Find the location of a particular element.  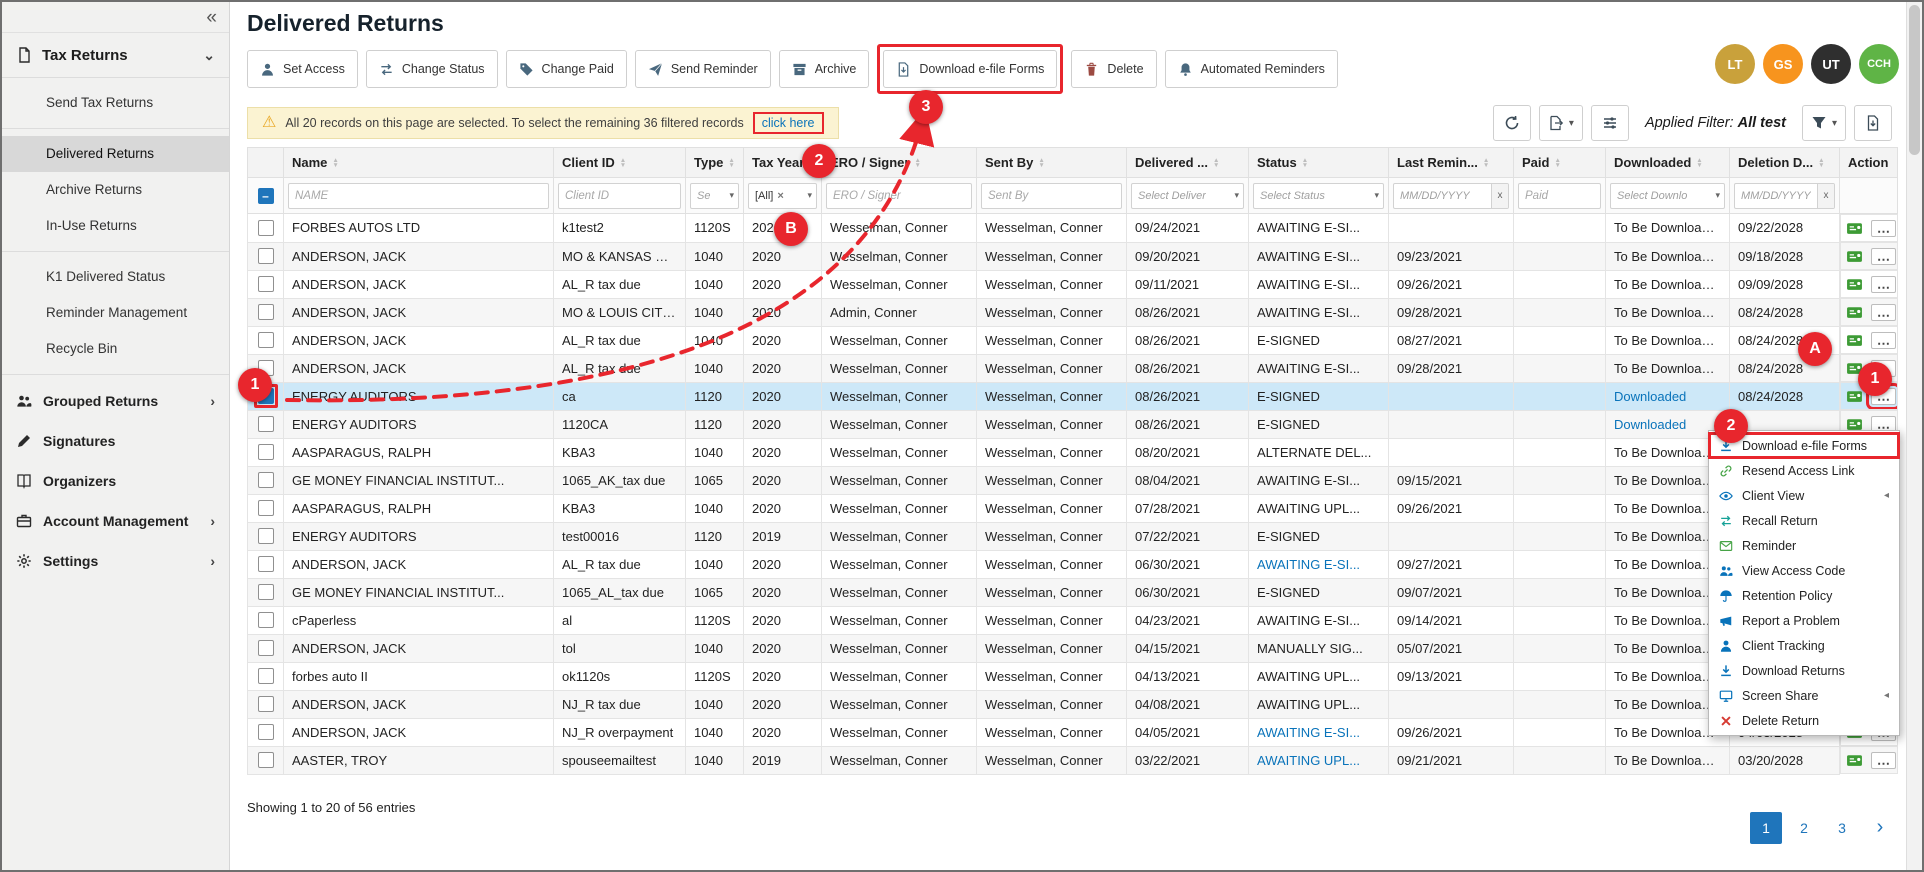

col-action: Action is located at coordinates (1868, 162).